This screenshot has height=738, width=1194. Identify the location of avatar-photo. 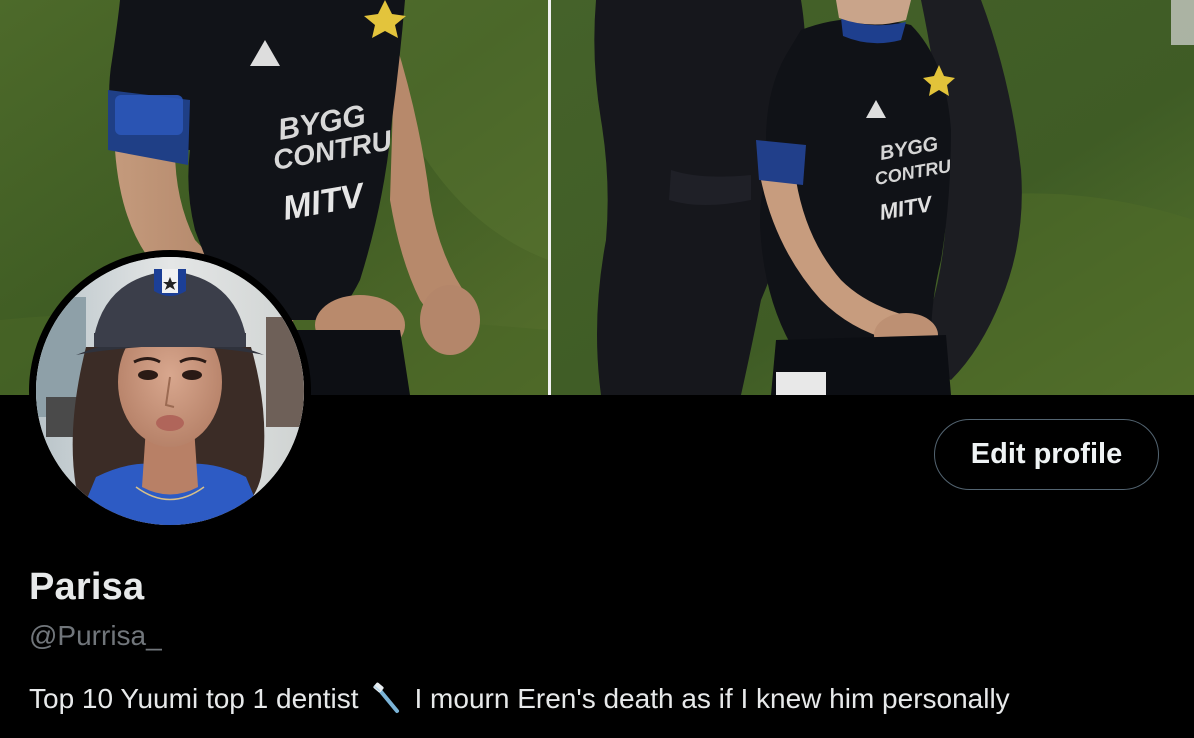
(170, 391).